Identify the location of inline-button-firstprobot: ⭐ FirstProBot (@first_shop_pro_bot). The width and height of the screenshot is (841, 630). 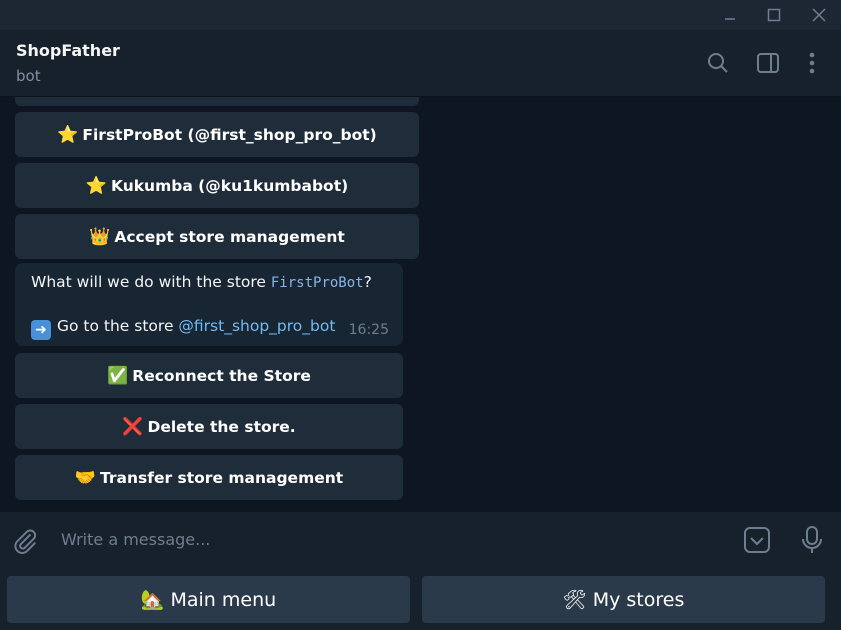
(217, 134).